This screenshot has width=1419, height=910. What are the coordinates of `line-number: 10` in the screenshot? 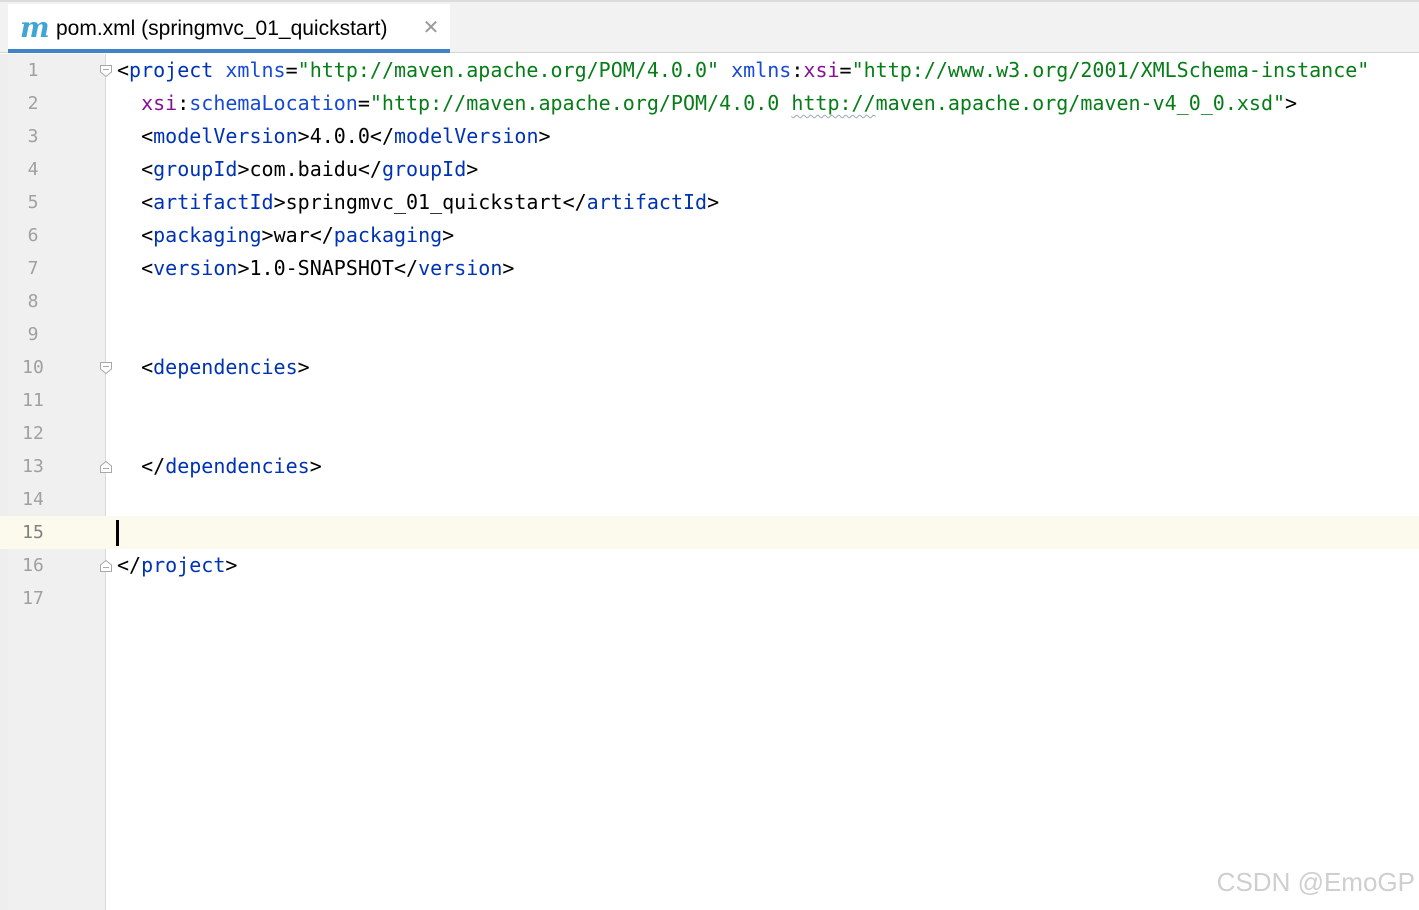 It's located at (33, 367).